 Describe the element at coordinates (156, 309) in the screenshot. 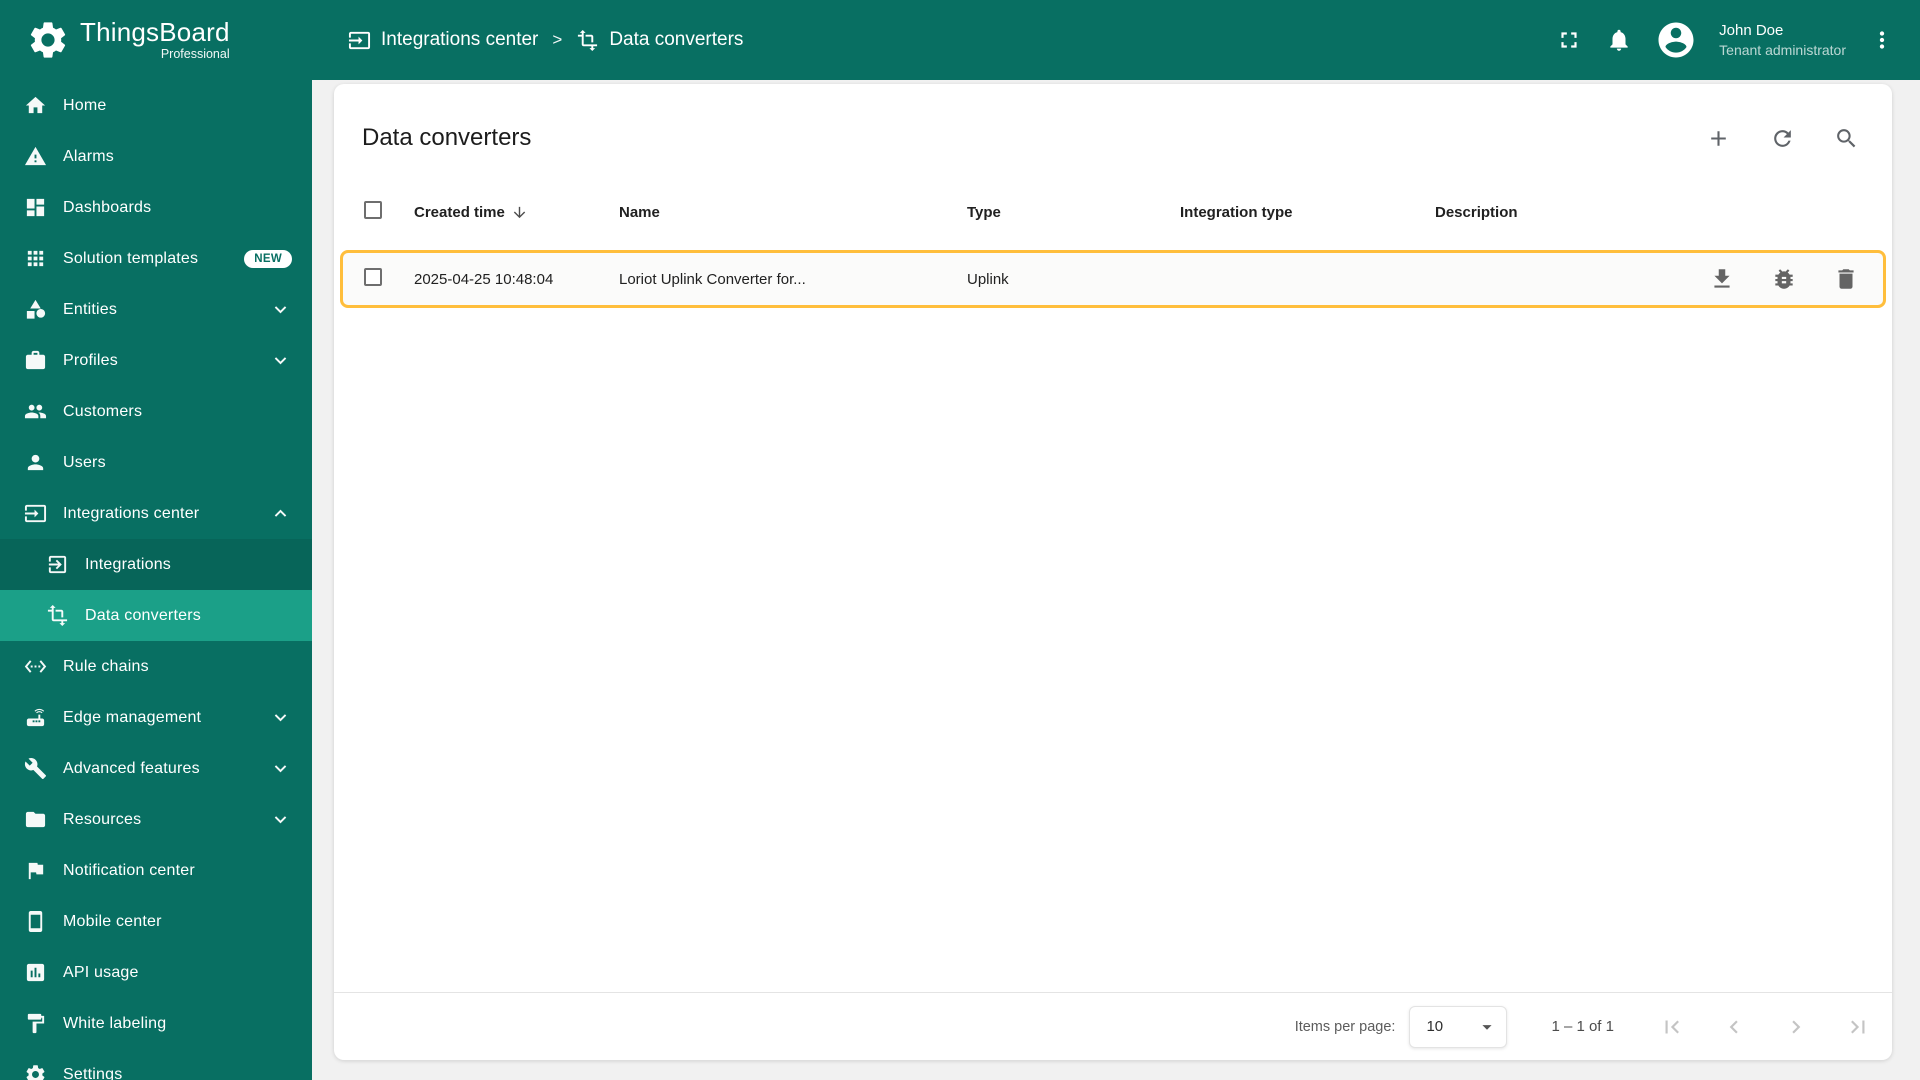

I see `sidebar-item-entities: Entities` at that location.